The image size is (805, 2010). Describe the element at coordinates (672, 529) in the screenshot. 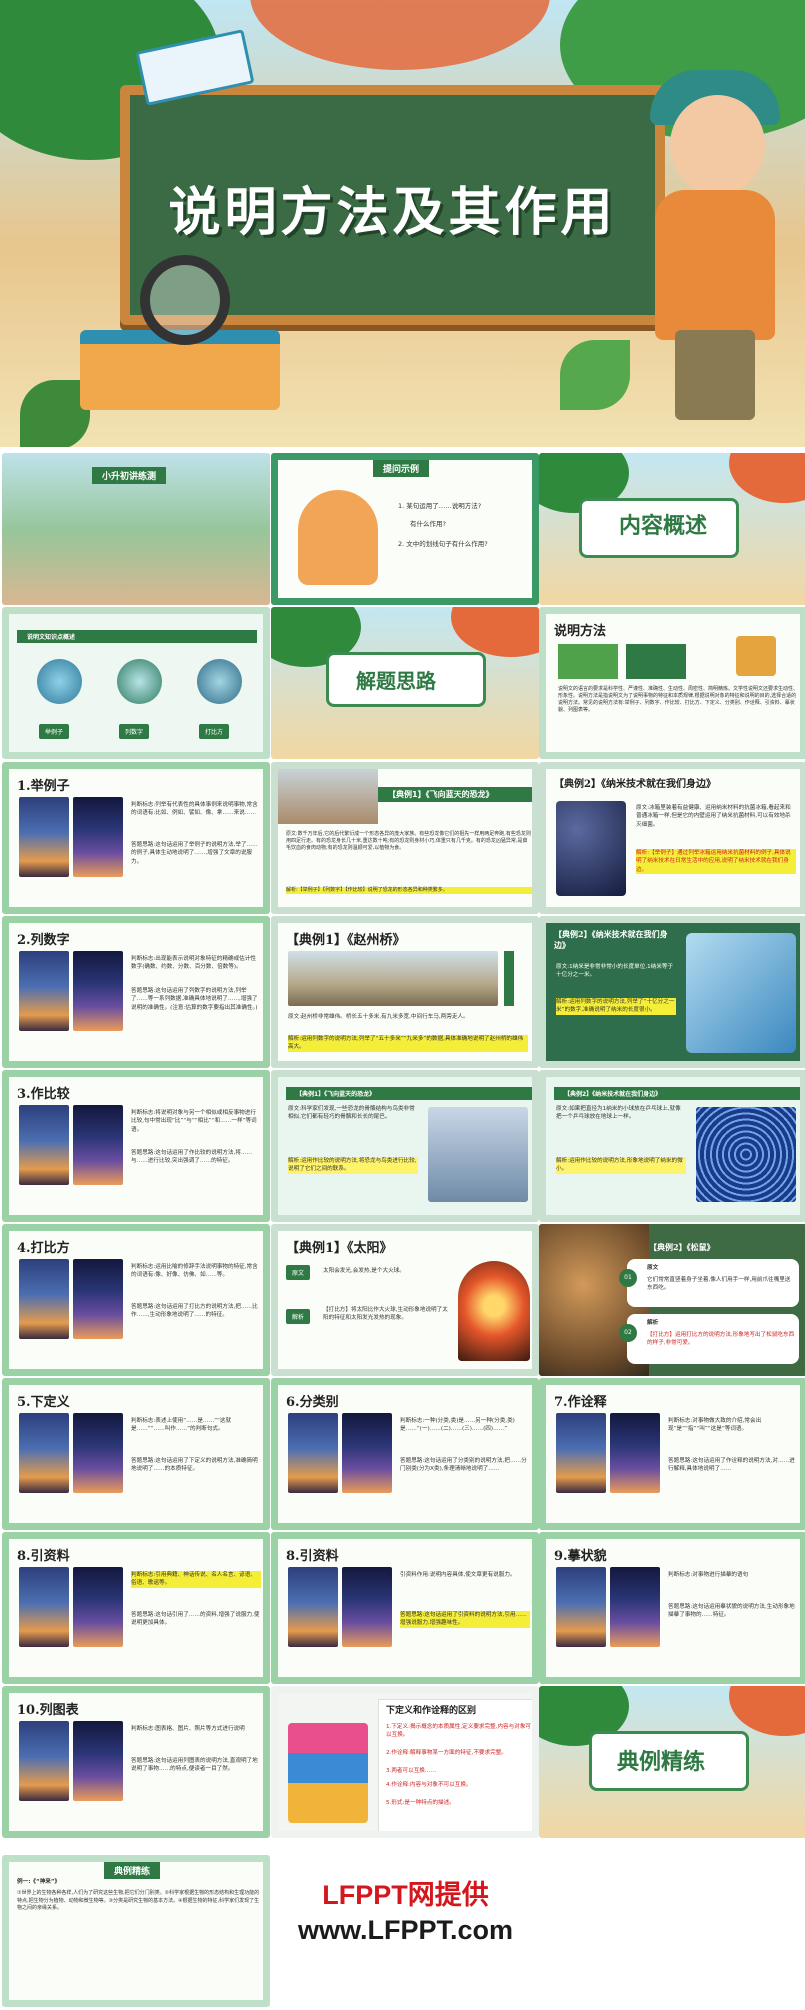

I see `slide-3: 内容概述` at that location.